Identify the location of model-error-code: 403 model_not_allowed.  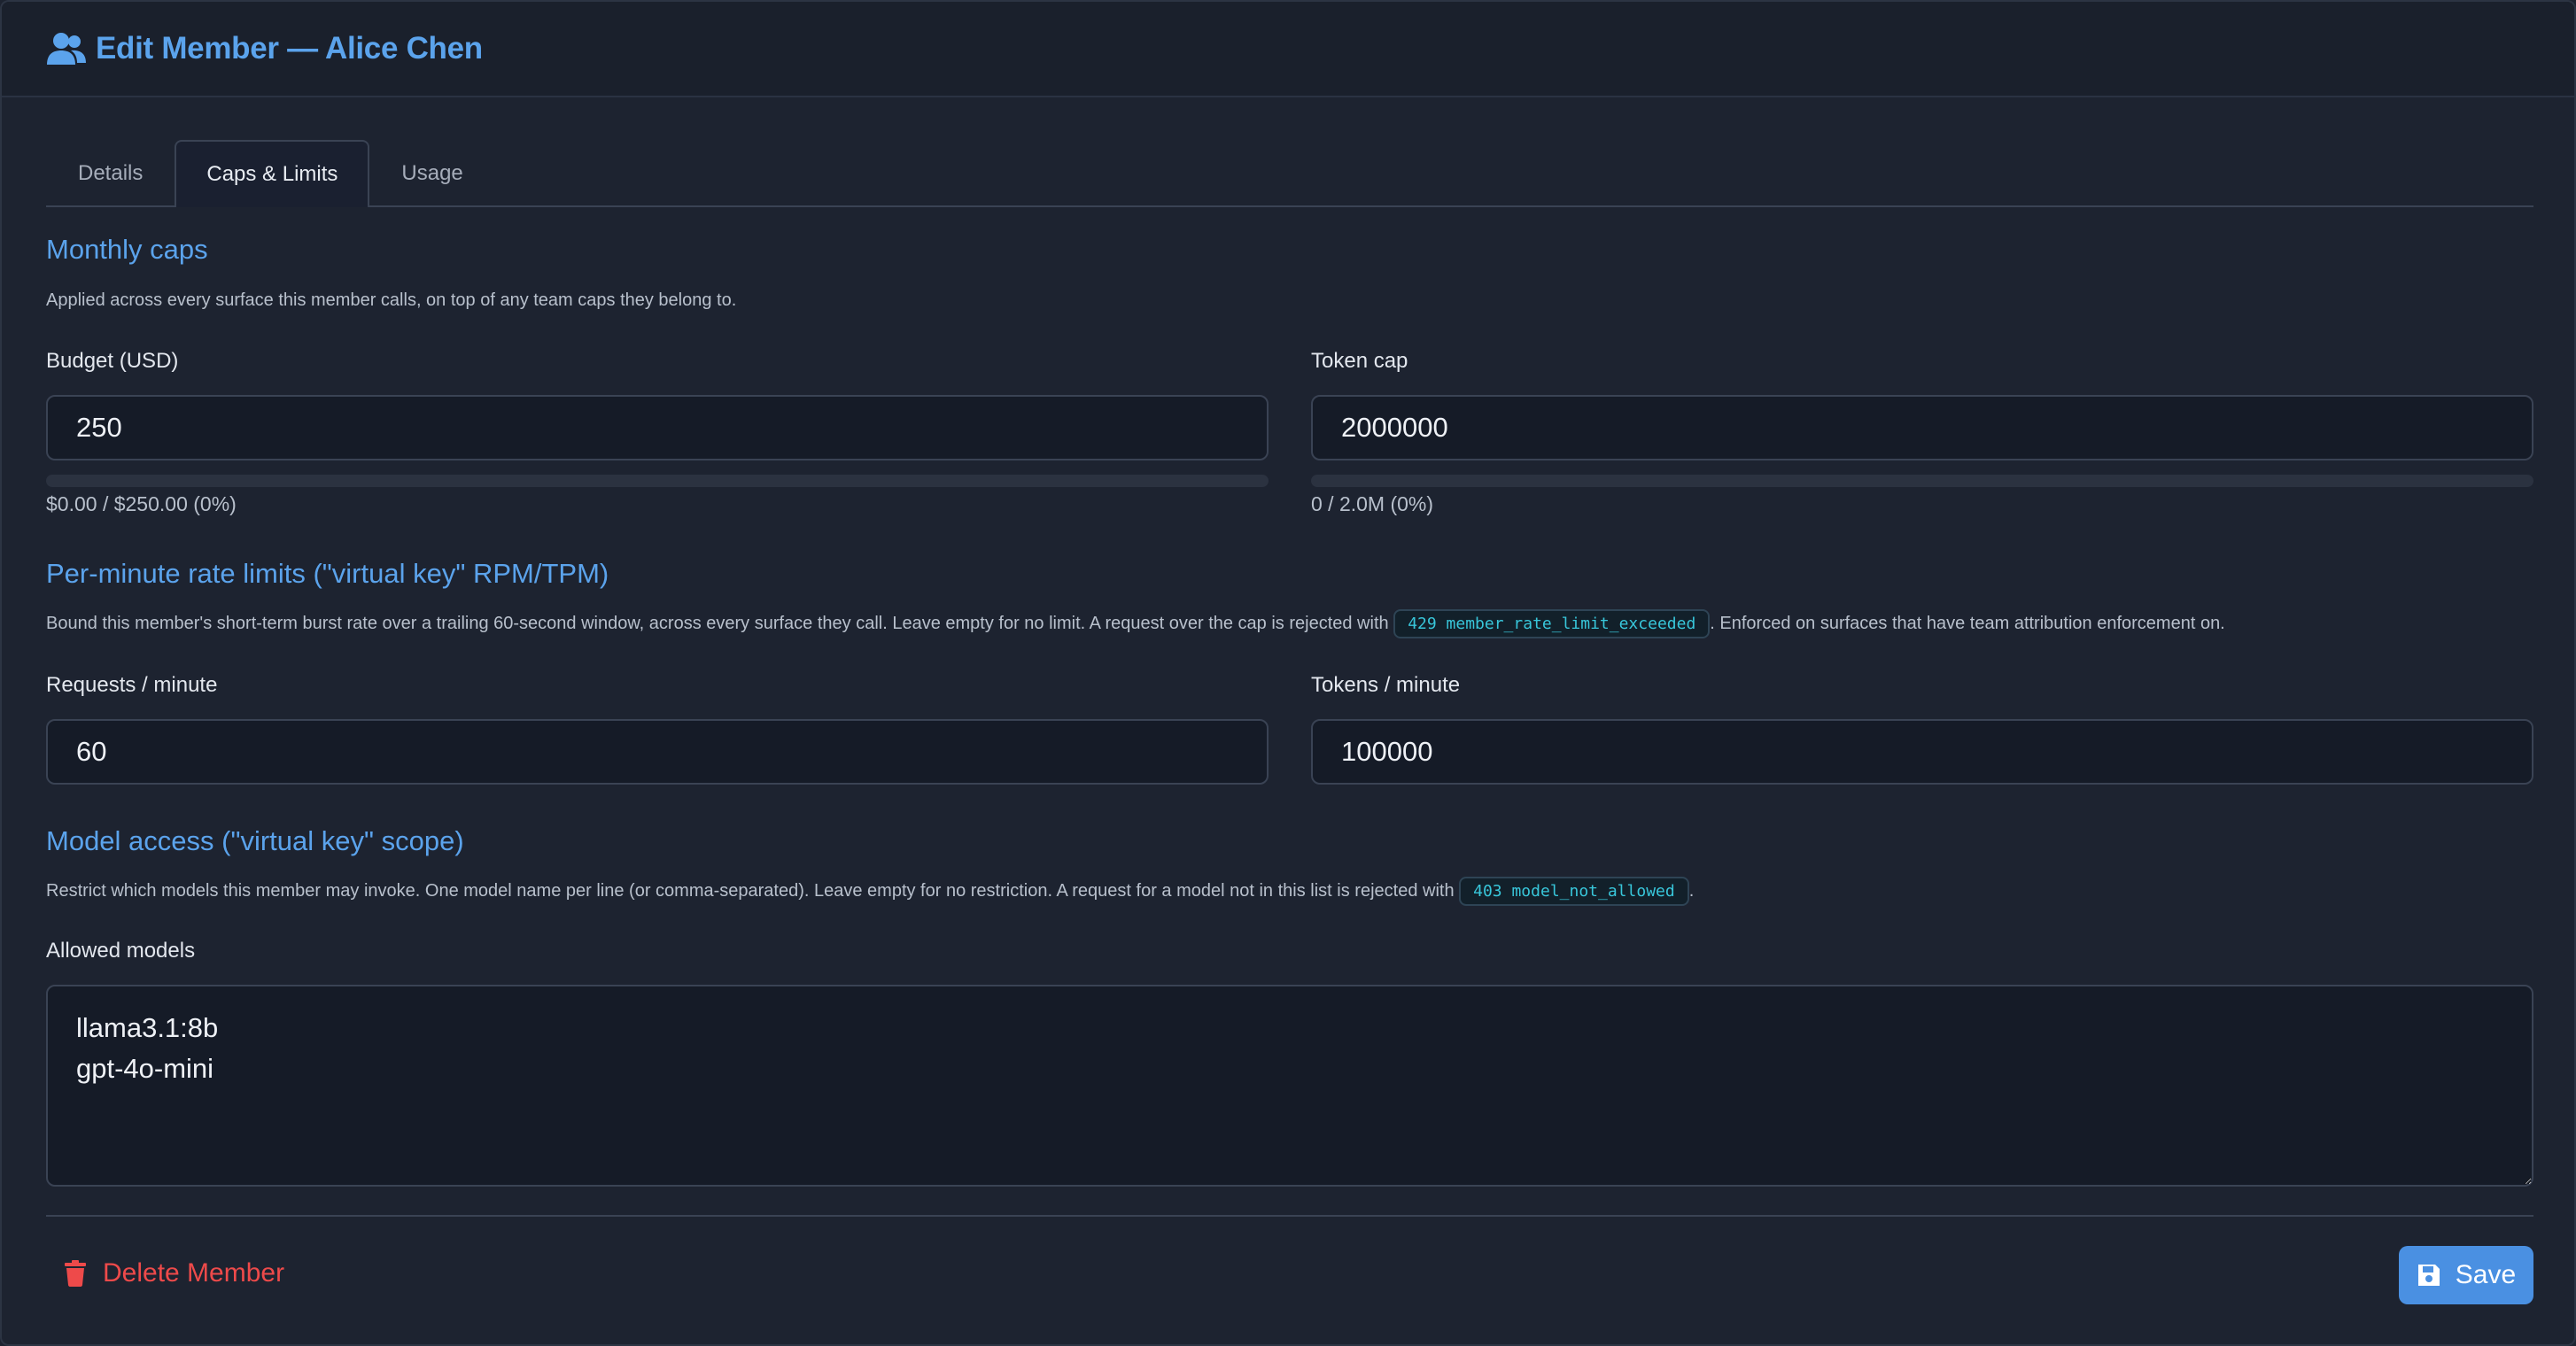
(1574, 891).